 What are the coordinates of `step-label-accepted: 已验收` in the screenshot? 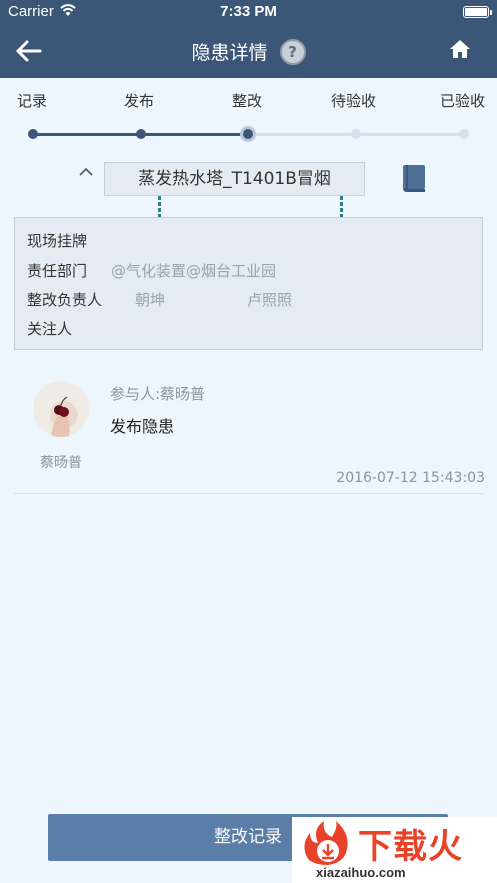 It's located at (463, 101).